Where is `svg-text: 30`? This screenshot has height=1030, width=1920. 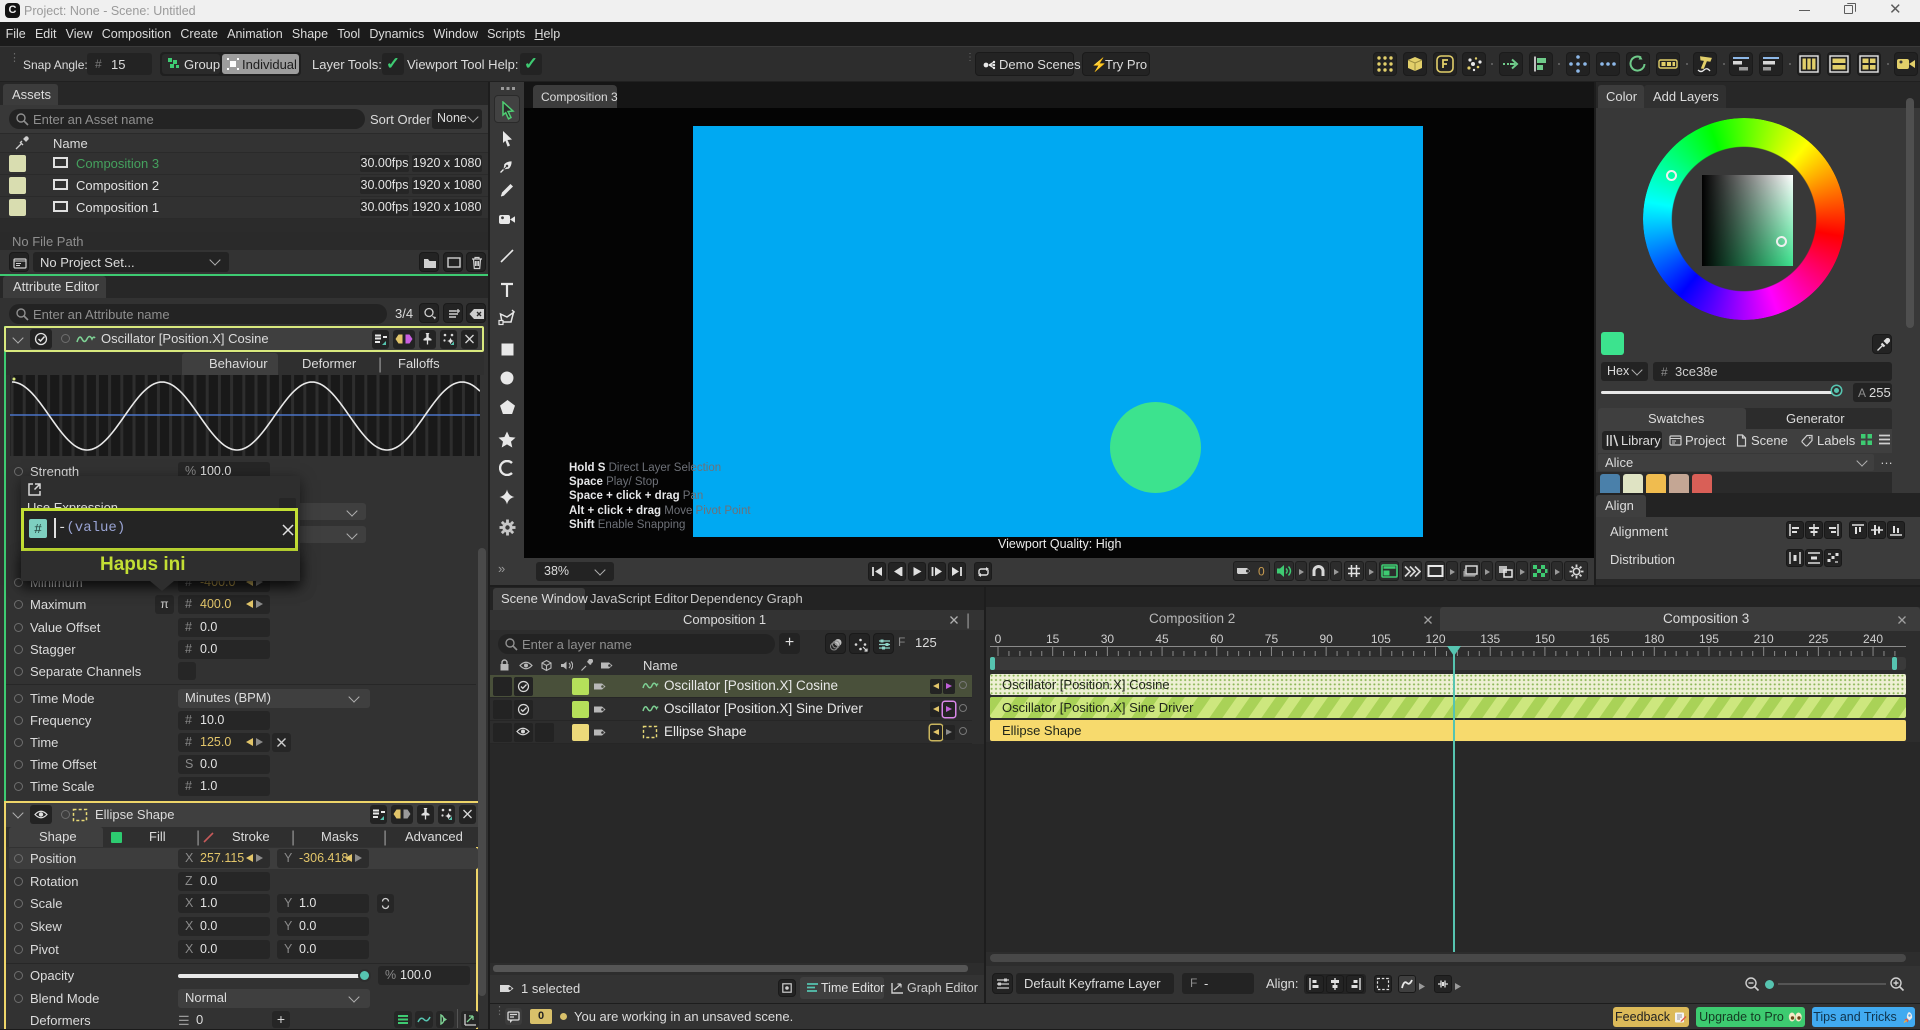
svg-text: 30 is located at coordinates (1108, 639).